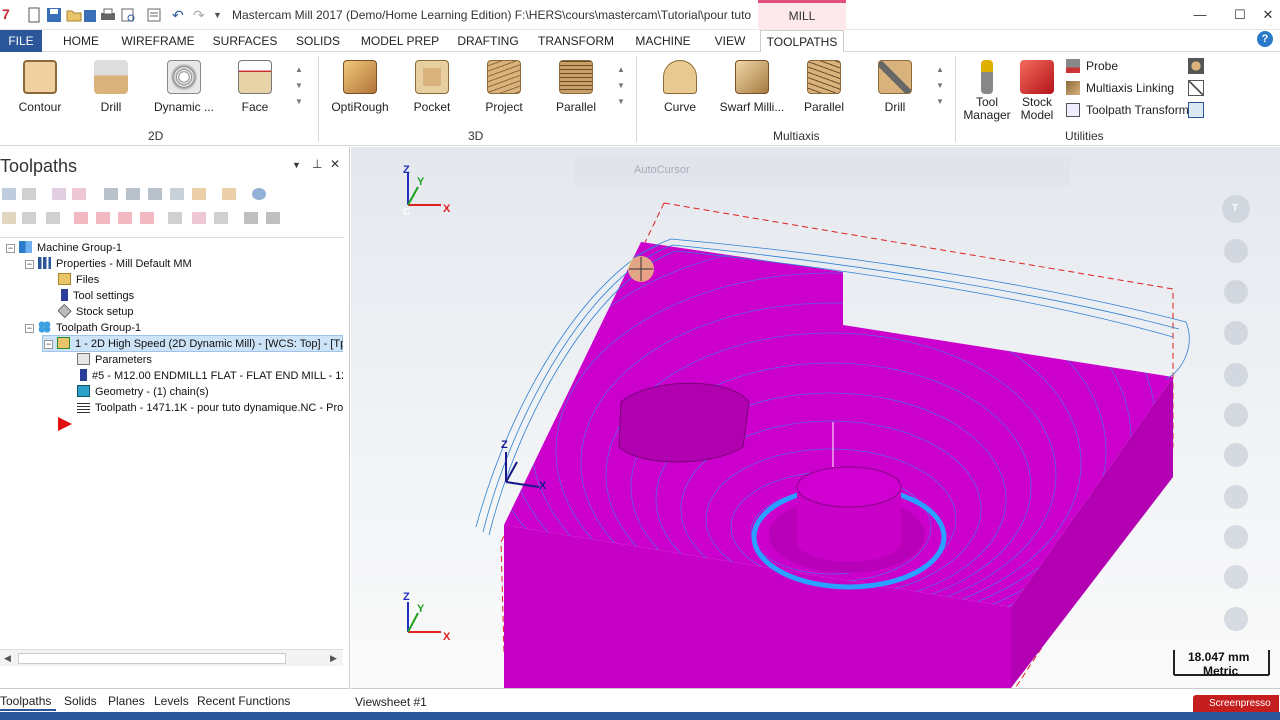 The height and width of the screenshot is (720, 1280). I want to click on simulate-icon, so click(155, 194).